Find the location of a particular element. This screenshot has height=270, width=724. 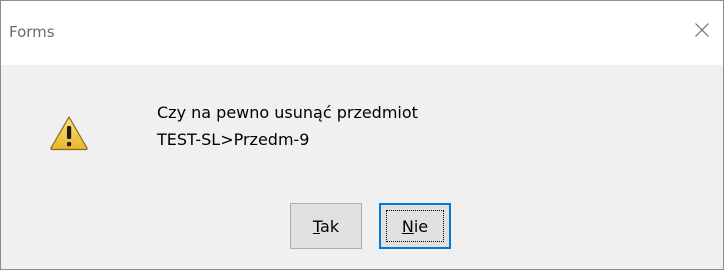

no-button-label-rest: ie is located at coordinates (421, 226).